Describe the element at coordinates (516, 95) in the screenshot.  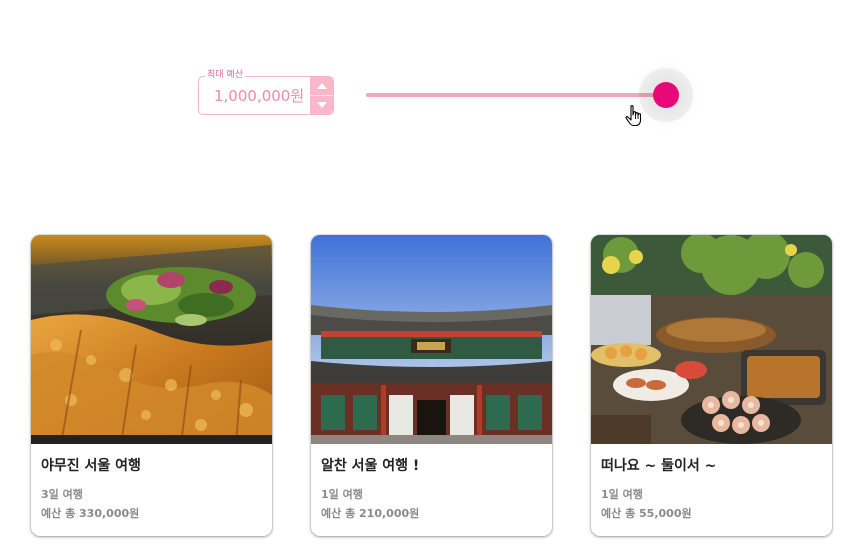
I see `slider-fill` at that location.